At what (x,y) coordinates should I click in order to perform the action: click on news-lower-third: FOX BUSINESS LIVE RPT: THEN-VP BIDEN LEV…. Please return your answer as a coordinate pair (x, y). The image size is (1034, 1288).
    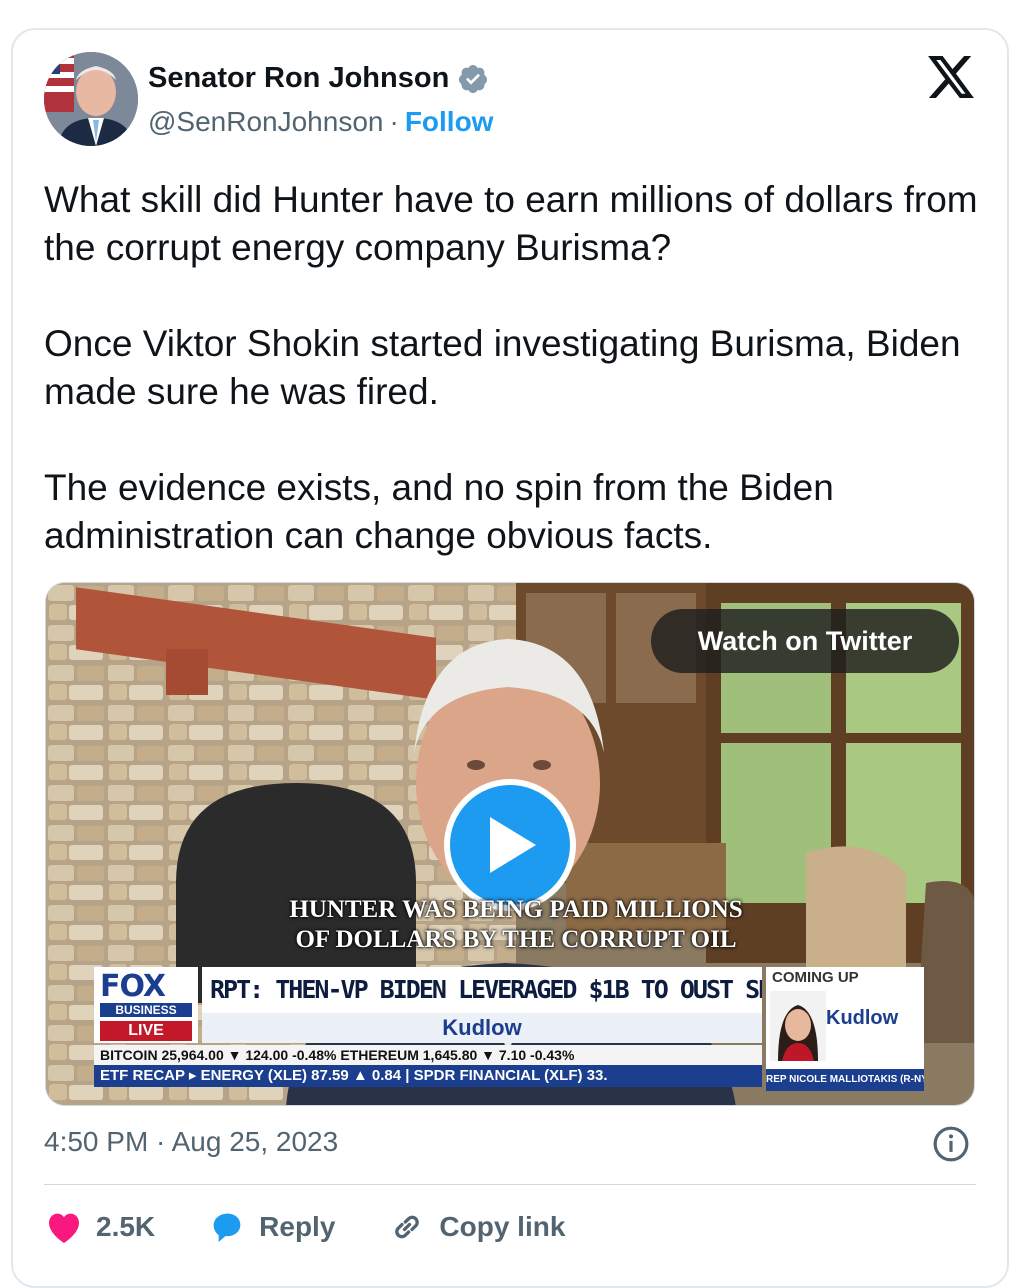
    Looking at the image, I should click on (509, 1029).